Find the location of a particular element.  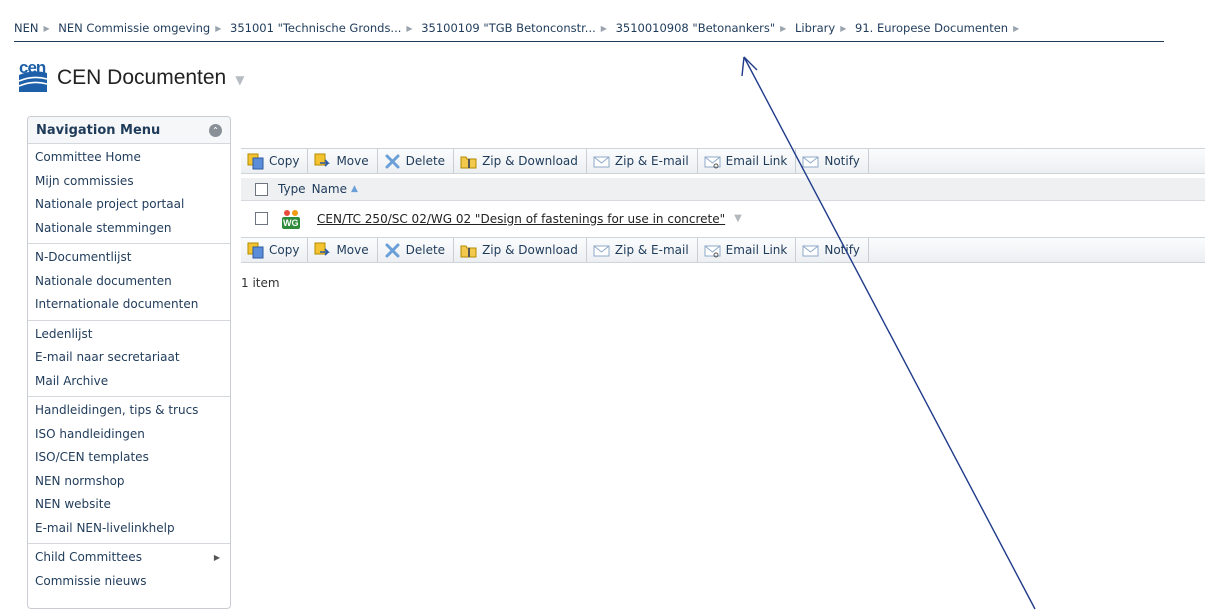

nav-item-nen-normshop: NEN normshop is located at coordinates (129, 482).